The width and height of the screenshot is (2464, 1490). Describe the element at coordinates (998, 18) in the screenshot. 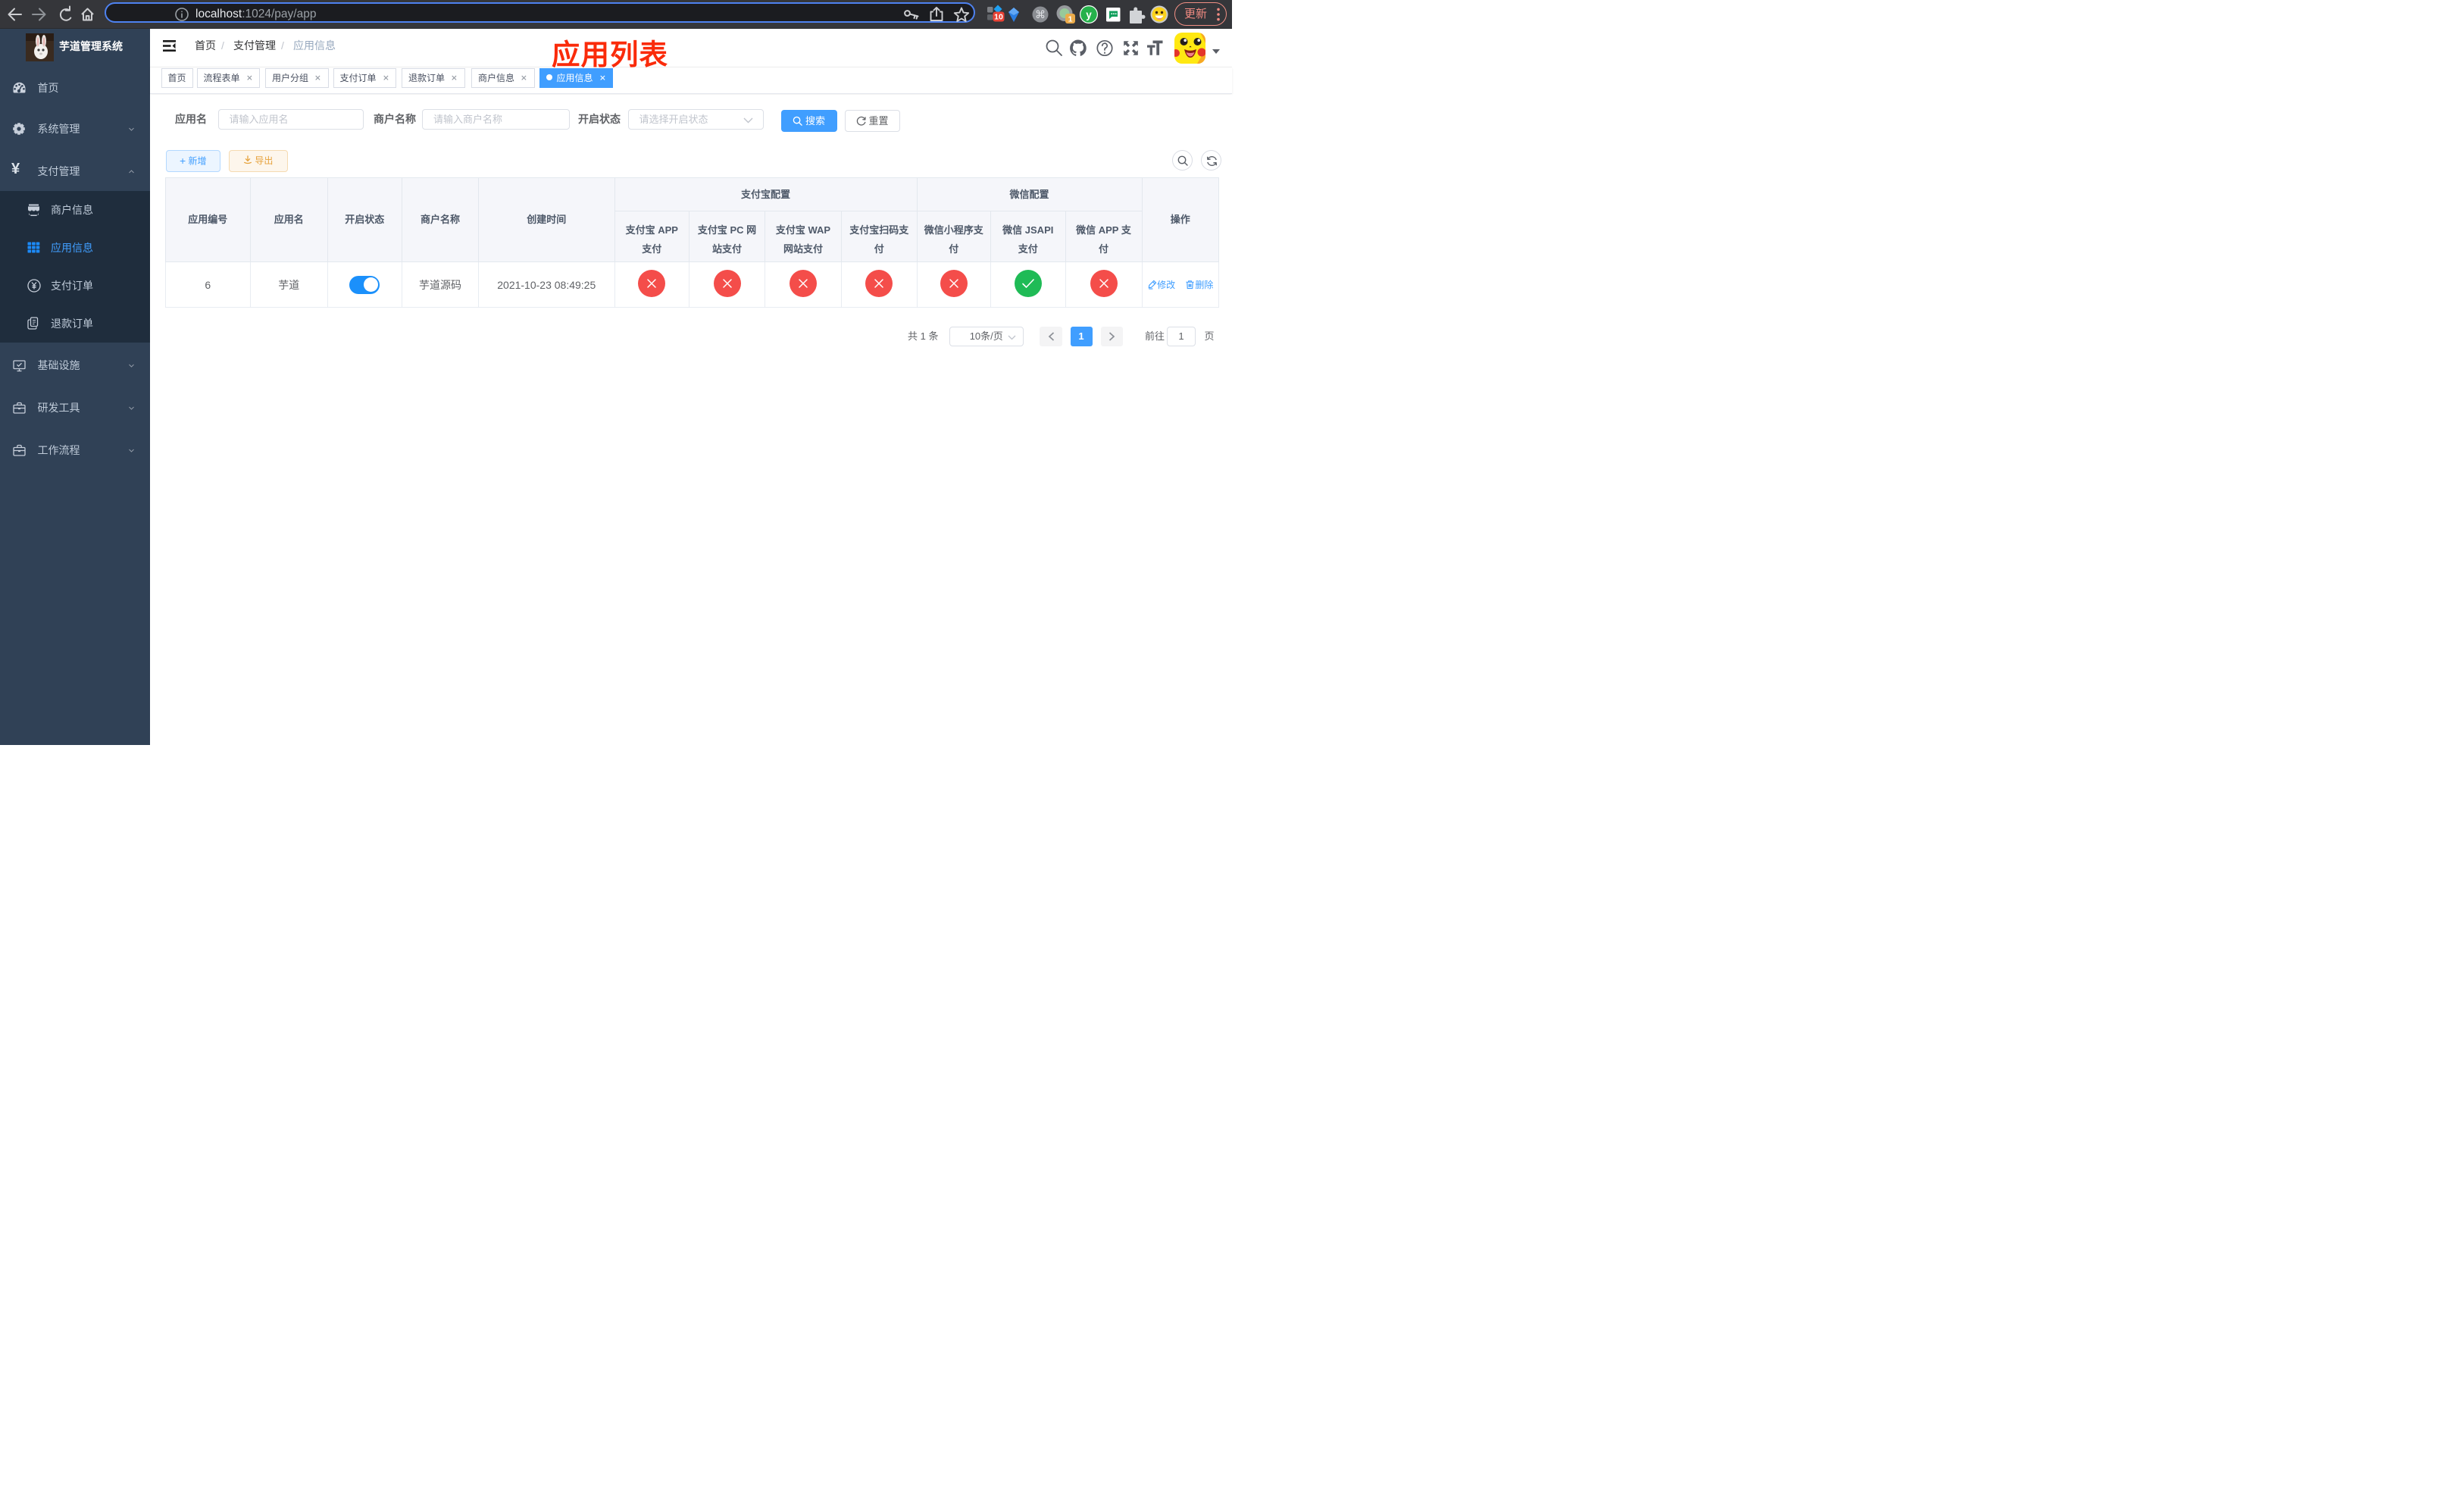

I see `svg-text: 10` at that location.